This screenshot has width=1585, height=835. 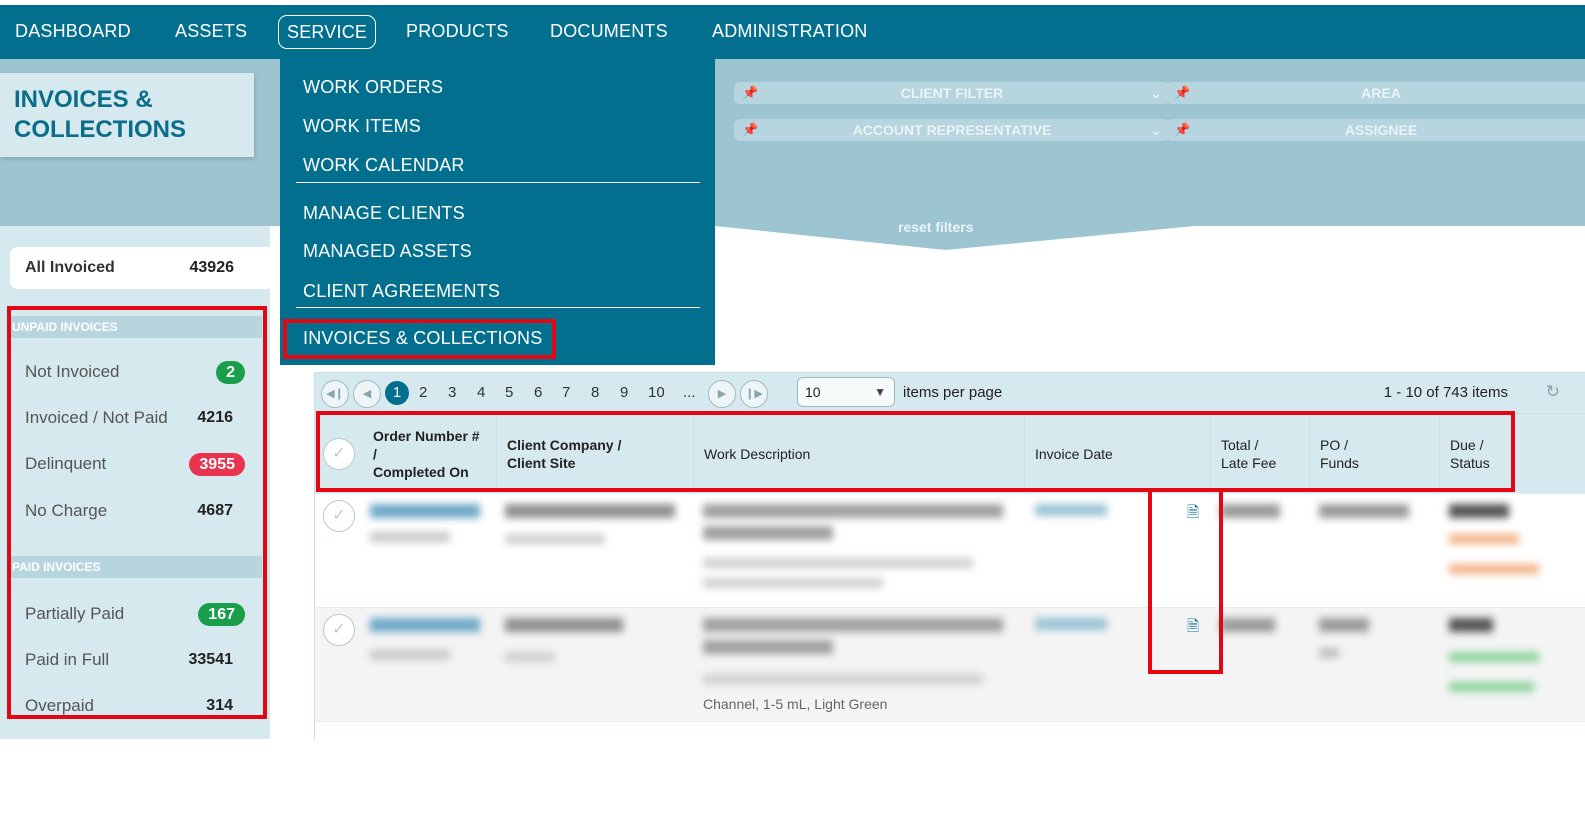 What do you see at coordinates (401, 291) in the screenshot?
I see `menu-item-client-agreements: CLIENT AGREEMENTS` at bounding box center [401, 291].